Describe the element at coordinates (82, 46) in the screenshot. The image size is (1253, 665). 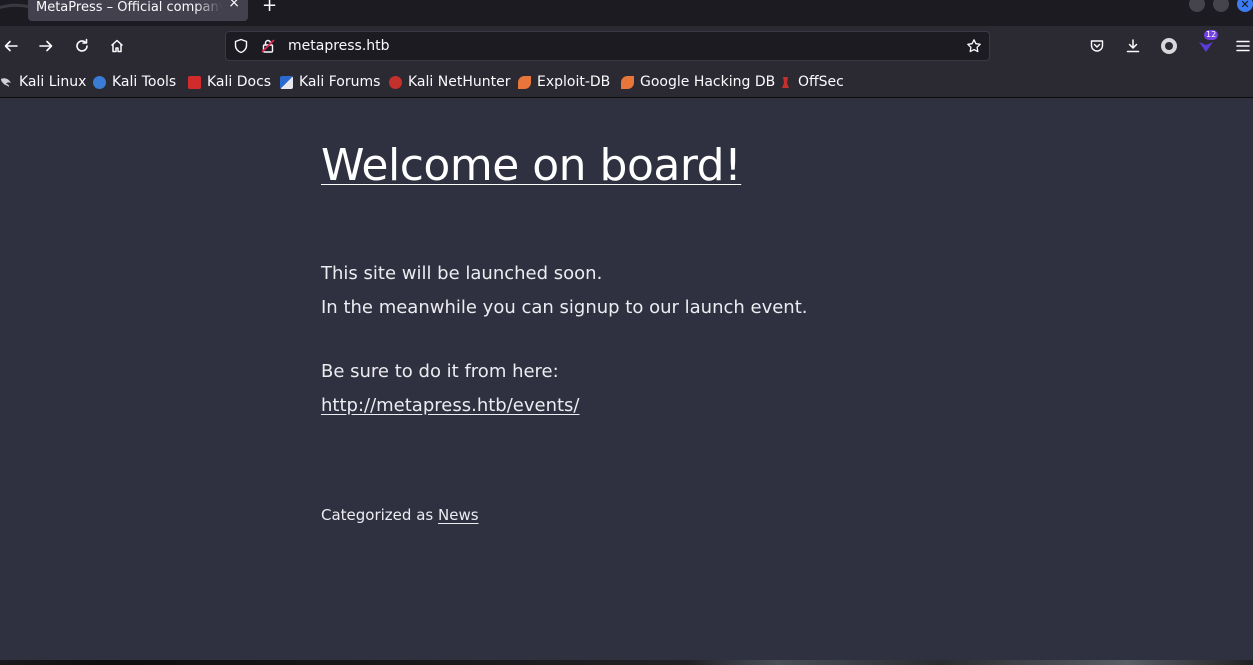
I see `reload-icon` at that location.